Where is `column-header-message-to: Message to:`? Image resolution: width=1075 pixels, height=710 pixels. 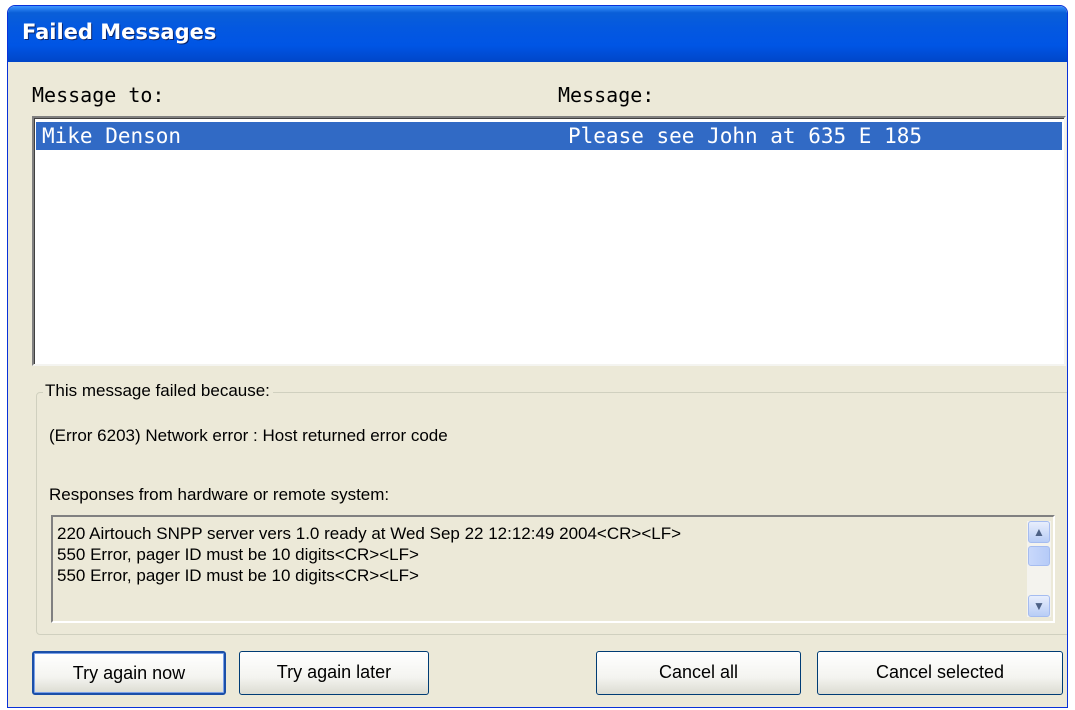 column-header-message-to: Message to: is located at coordinates (98, 95).